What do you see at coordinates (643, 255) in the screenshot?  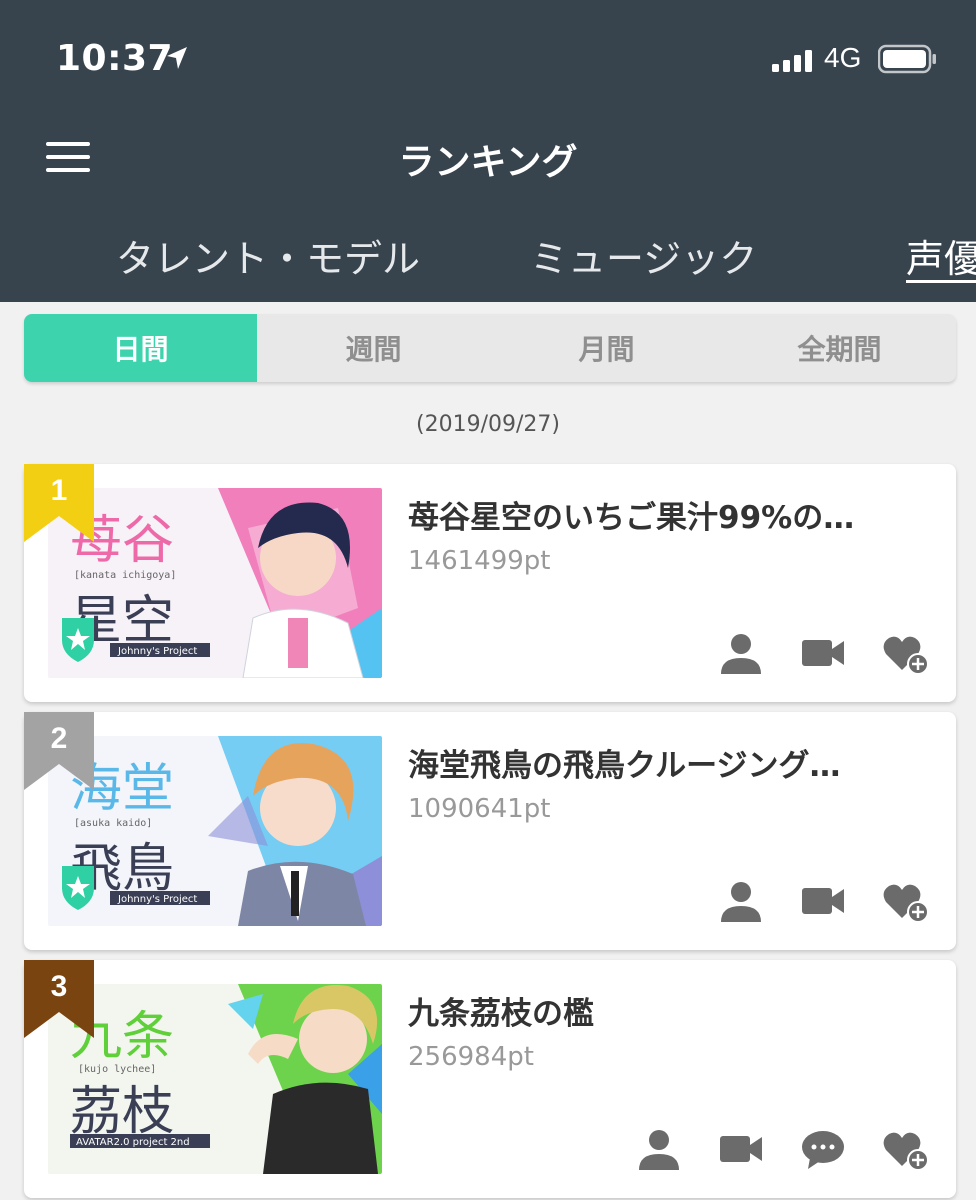 I see `tab-music: ミュージック` at bounding box center [643, 255].